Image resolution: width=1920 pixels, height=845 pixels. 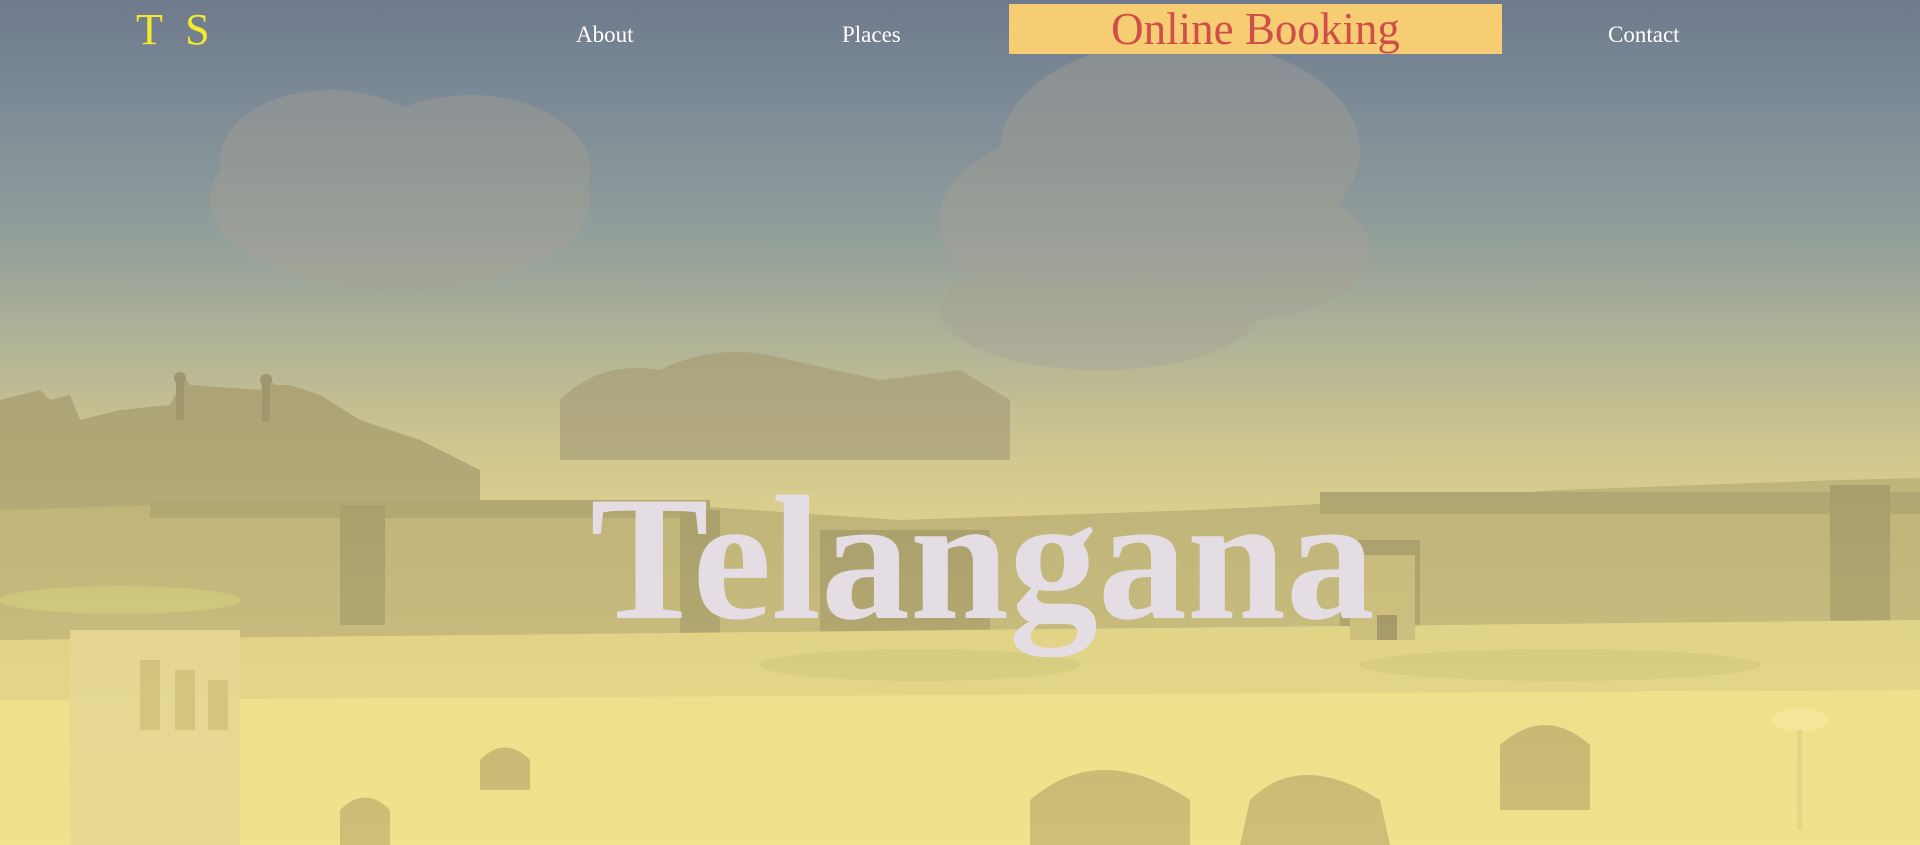 What do you see at coordinates (982, 558) in the screenshot?
I see `hero-title: Telangana` at bounding box center [982, 558].